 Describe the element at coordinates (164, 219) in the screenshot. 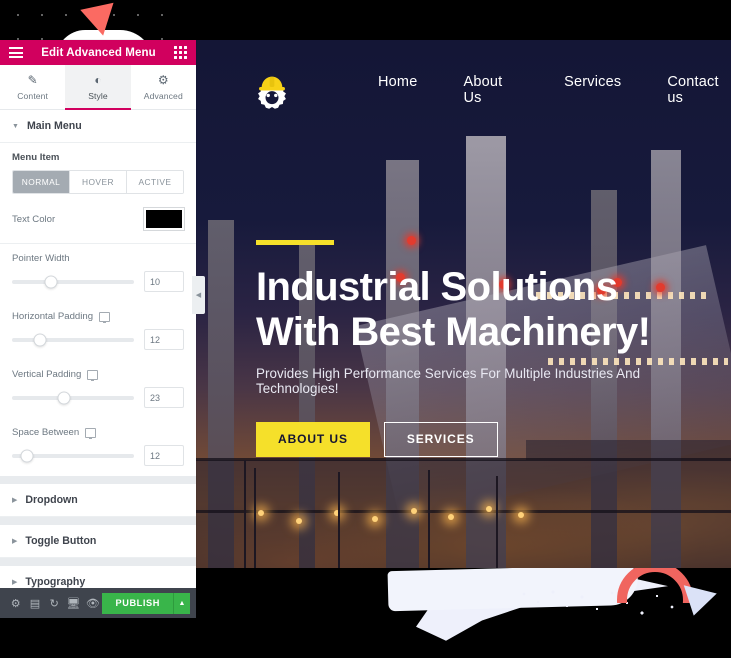

I see `text-color-swatch` at that location.